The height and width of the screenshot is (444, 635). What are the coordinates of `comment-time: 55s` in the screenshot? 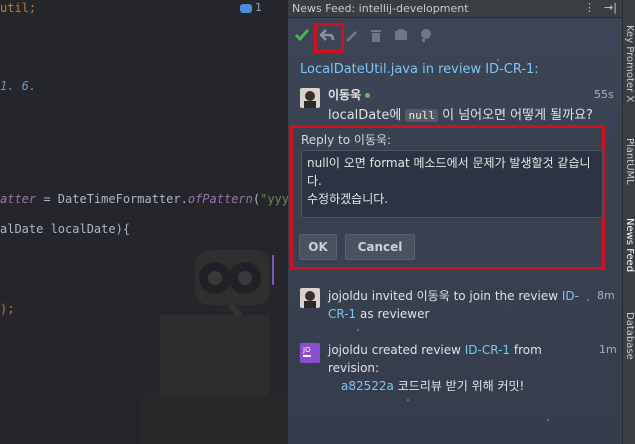 It's located at (604, 94).